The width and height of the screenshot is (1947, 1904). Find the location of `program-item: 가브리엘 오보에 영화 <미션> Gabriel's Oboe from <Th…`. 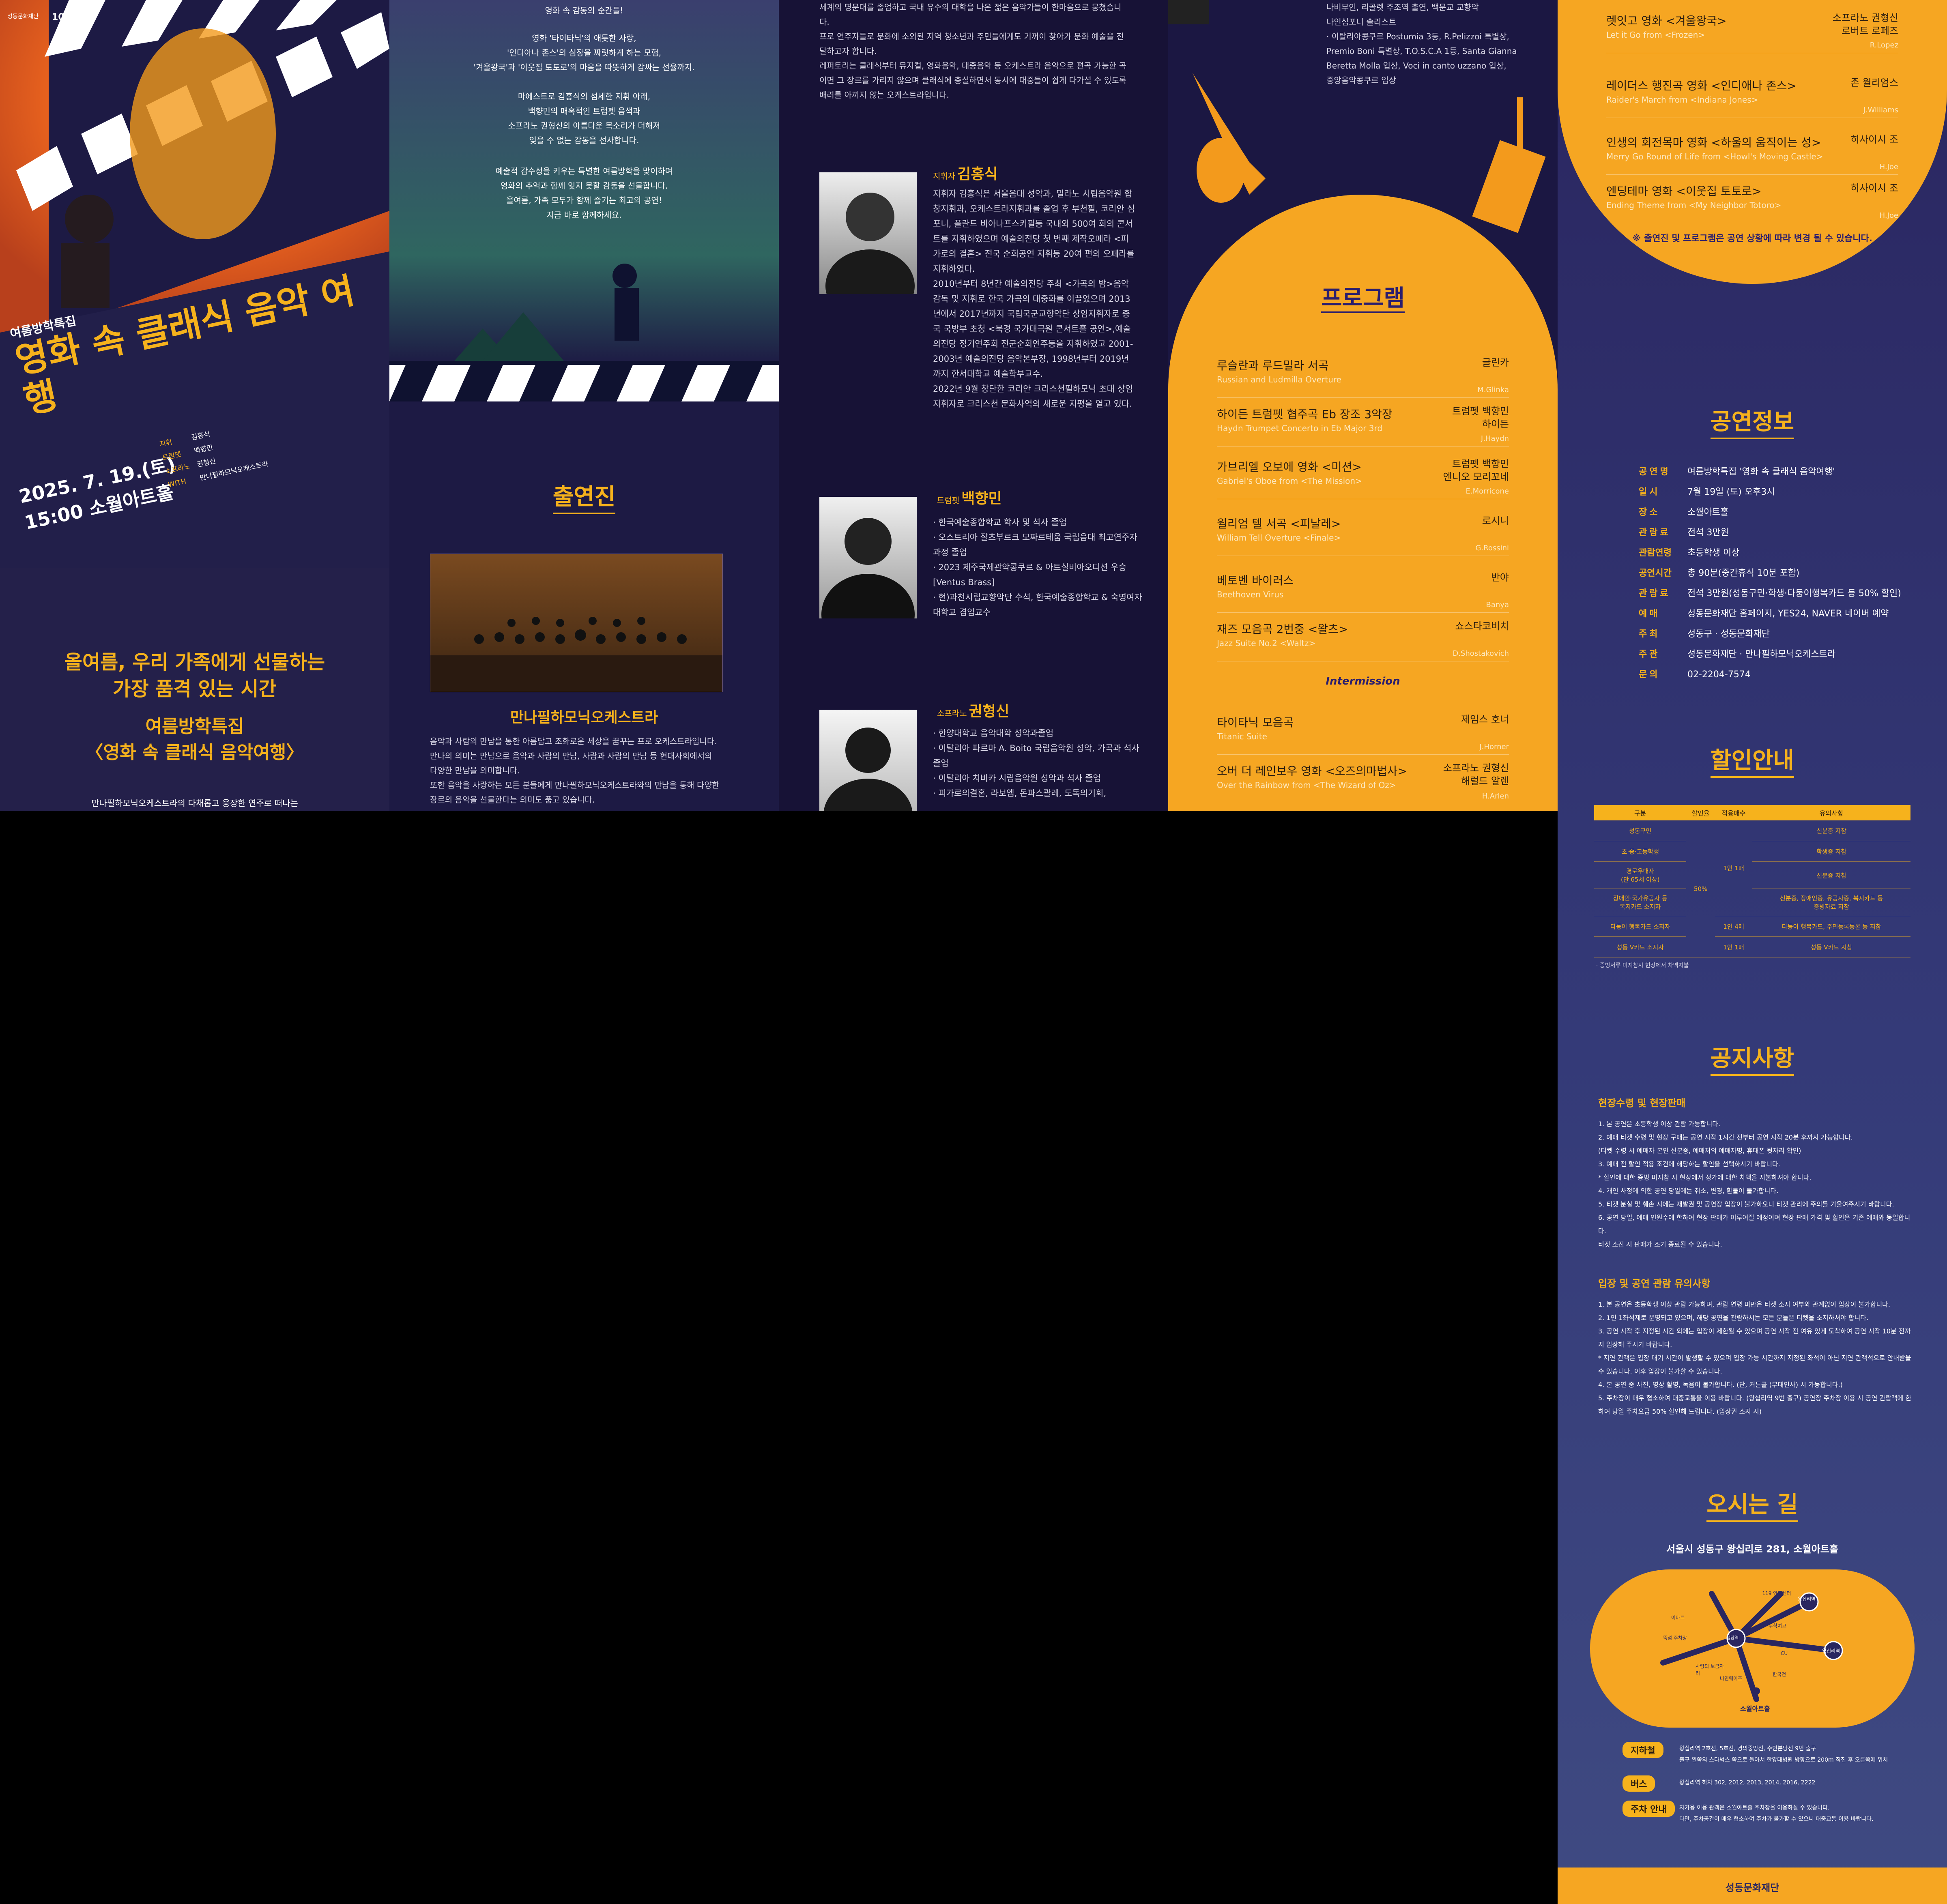

program-item: 가브리엘 오보에 영화 <미션> Gabriel's Oboe from <Th… is located at coordinates (1363, 474).